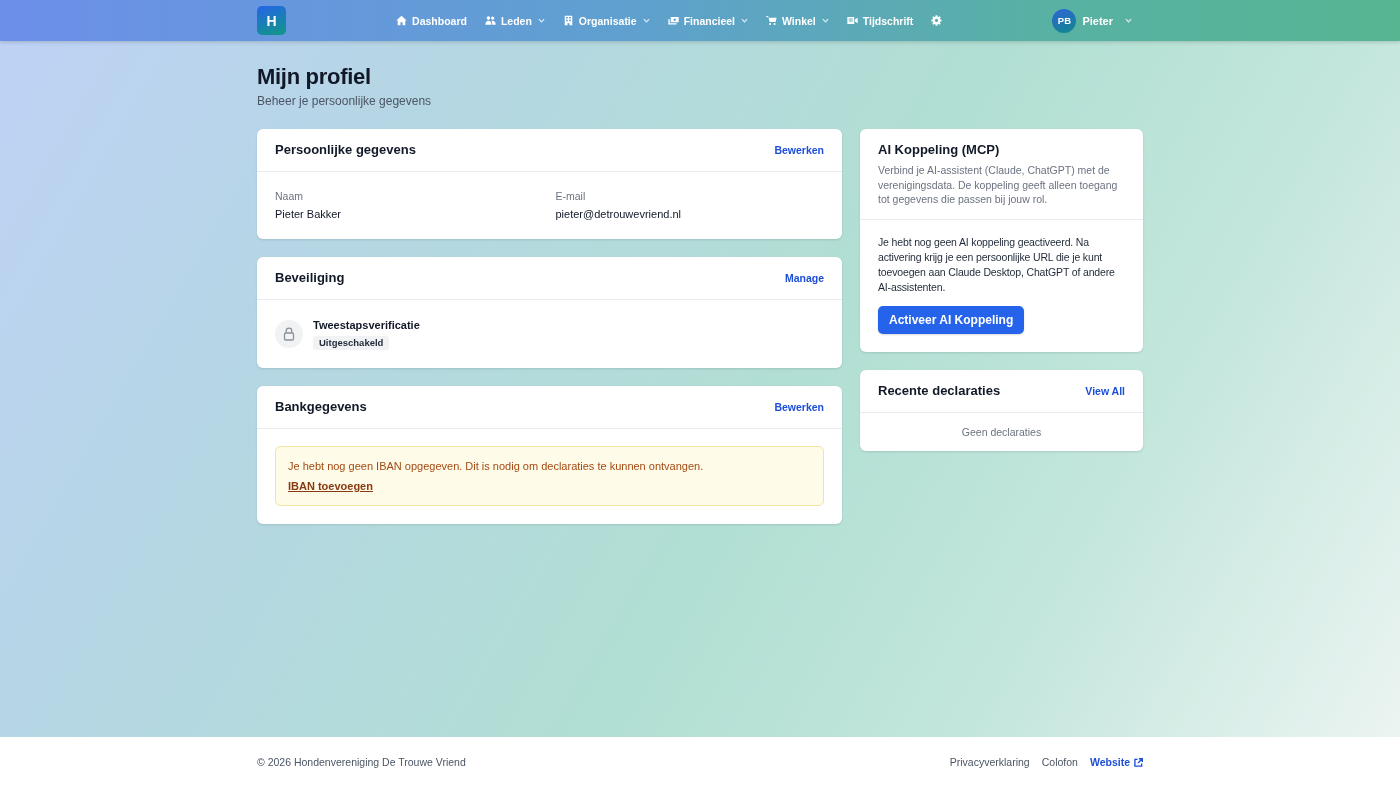  Describe the element at coordinates (951, 319) in the screenshot. I see `activate-button: Activeer AI Koppeling` at that location.